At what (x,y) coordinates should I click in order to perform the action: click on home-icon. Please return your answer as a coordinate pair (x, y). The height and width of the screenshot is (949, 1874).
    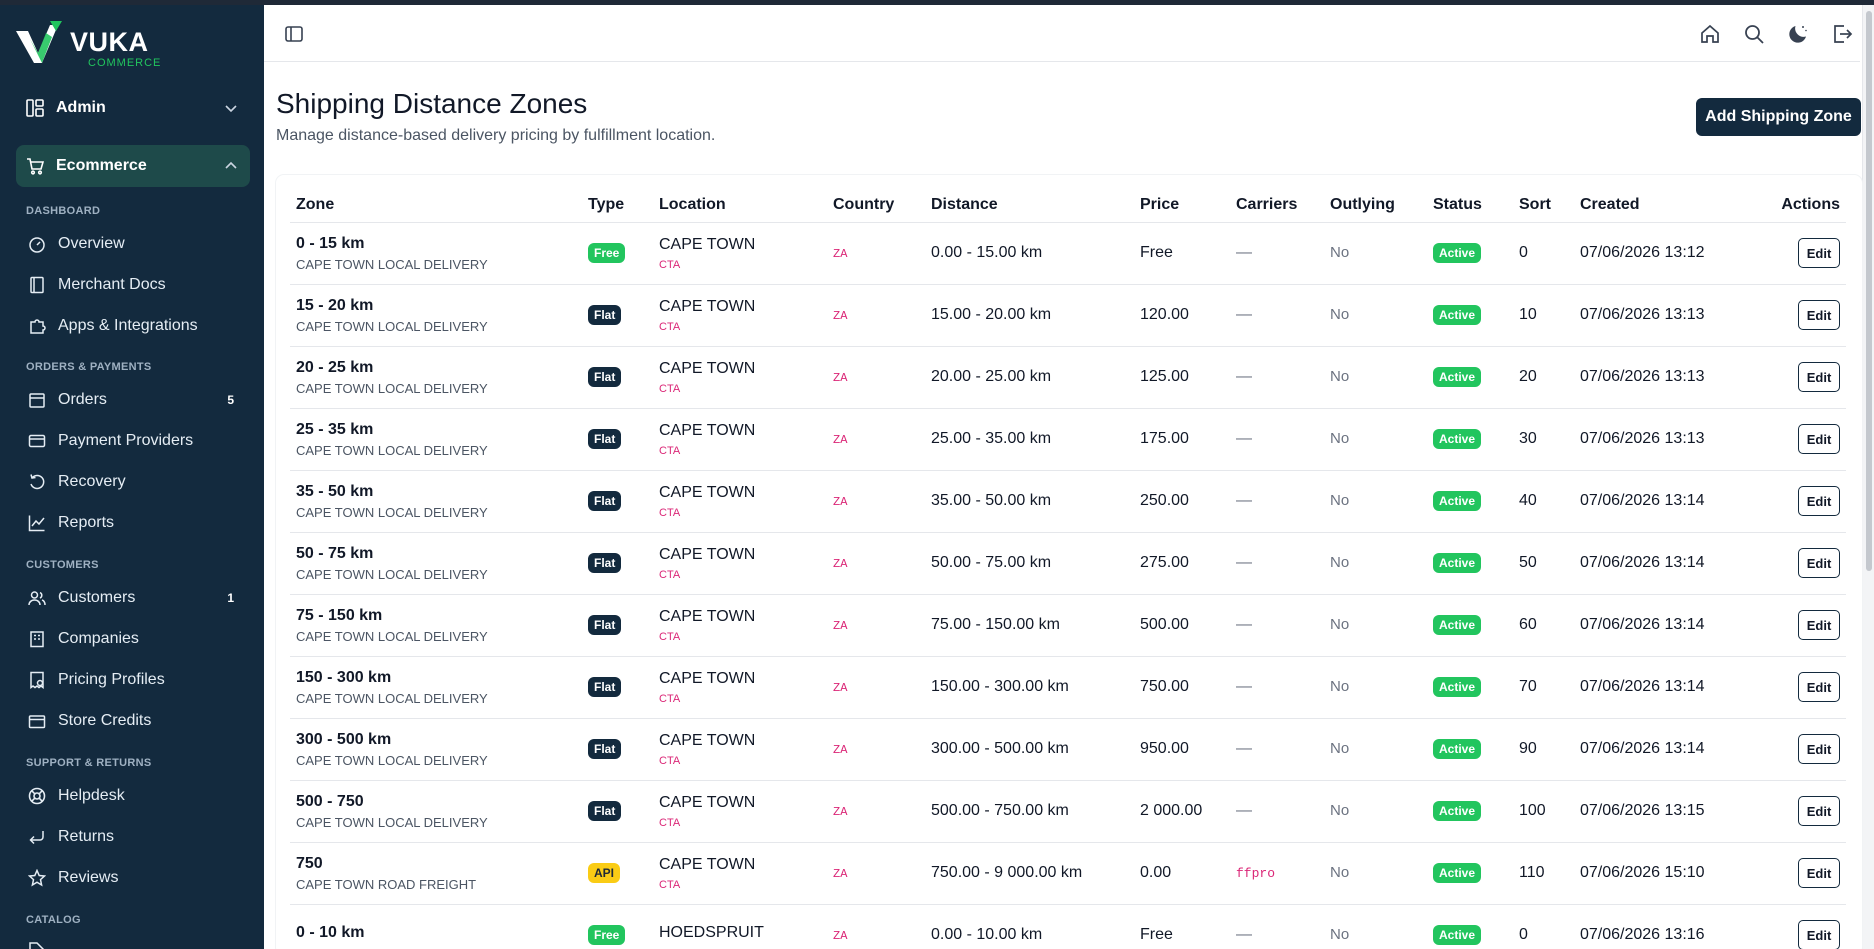
    Looking at the image, I should click on (1710, 34).